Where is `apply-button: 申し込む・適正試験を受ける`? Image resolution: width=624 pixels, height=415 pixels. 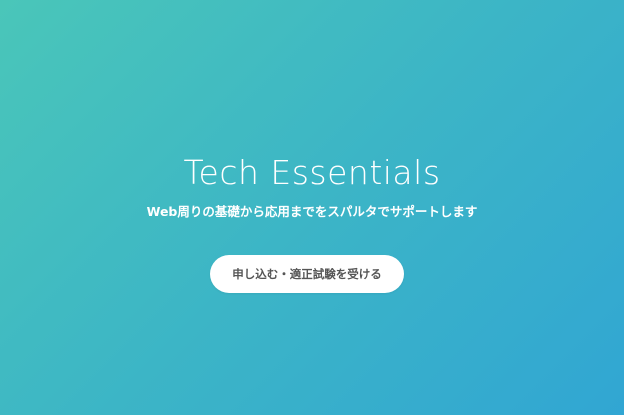
apply-button: 申し込む・適正試験を受ける is located at coordinates (307, 274).